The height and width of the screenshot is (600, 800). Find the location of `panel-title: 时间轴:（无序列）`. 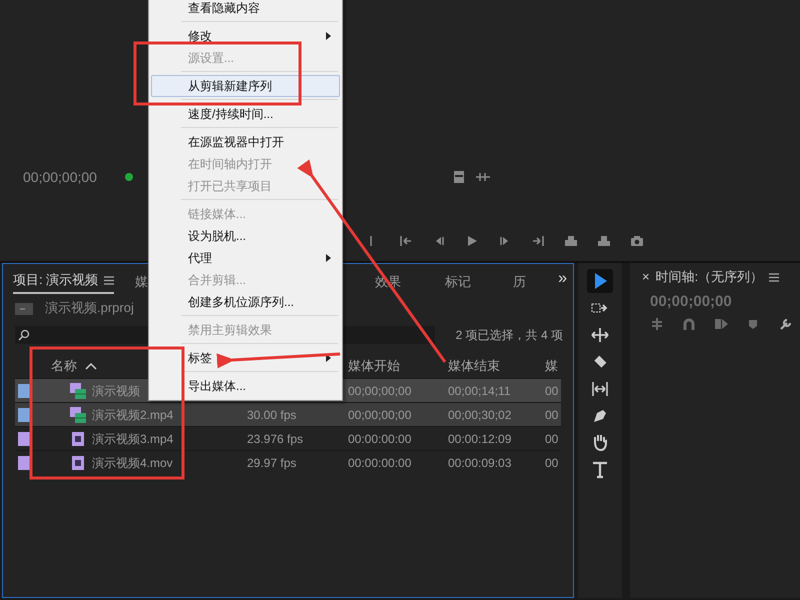

panel-title: 时间轴:（无序列） is located at coordinates (710, 277).